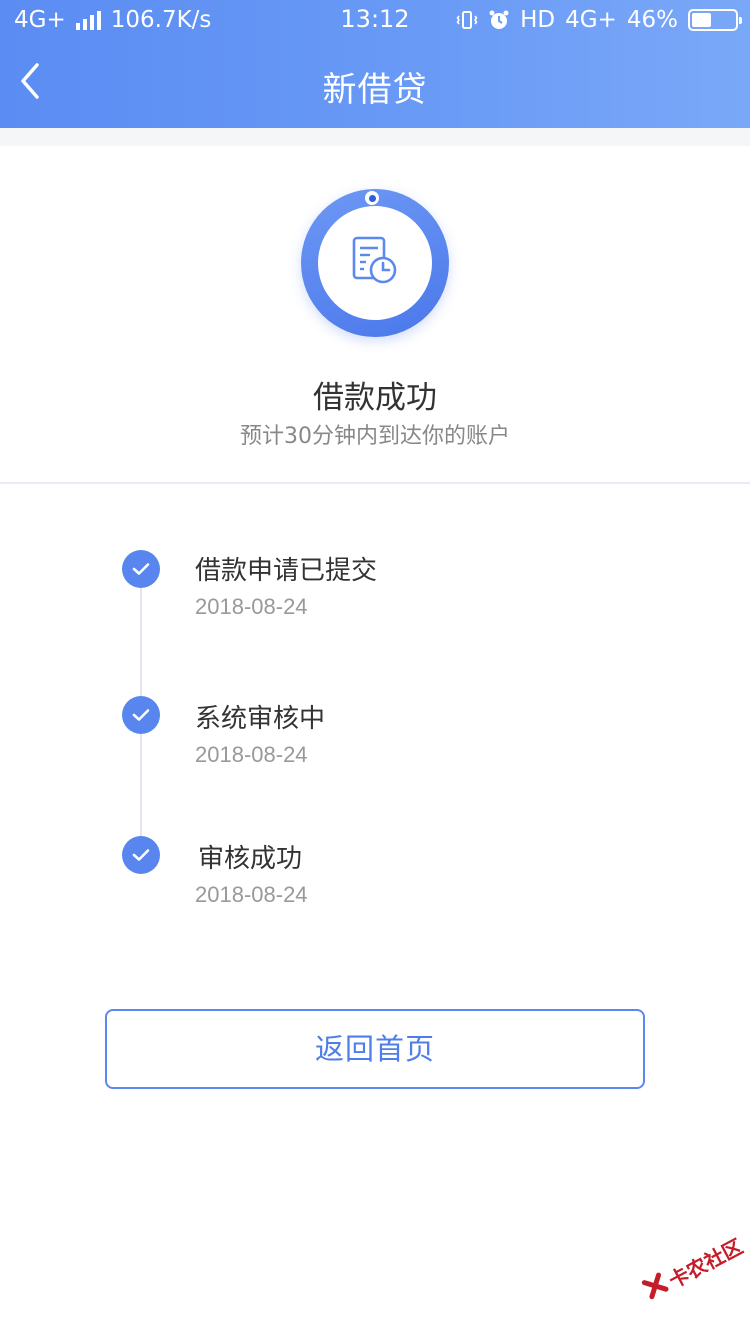  Describe the element at coordinates (260, 719) in the screenshot. I see `step-title: 系统审核中` at that location.